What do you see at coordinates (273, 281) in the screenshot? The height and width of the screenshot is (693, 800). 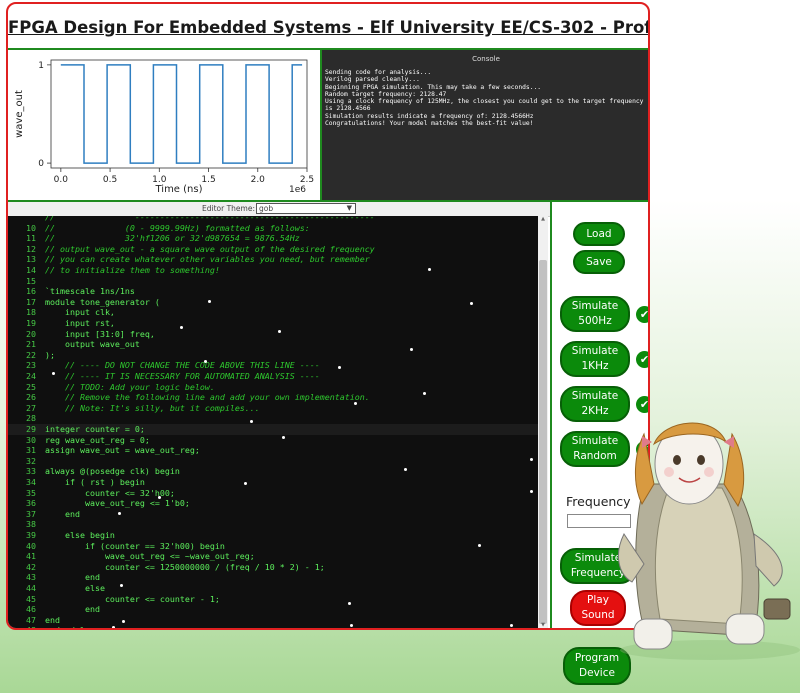 I see `code-line: 15` at bounding box center [273, 281].